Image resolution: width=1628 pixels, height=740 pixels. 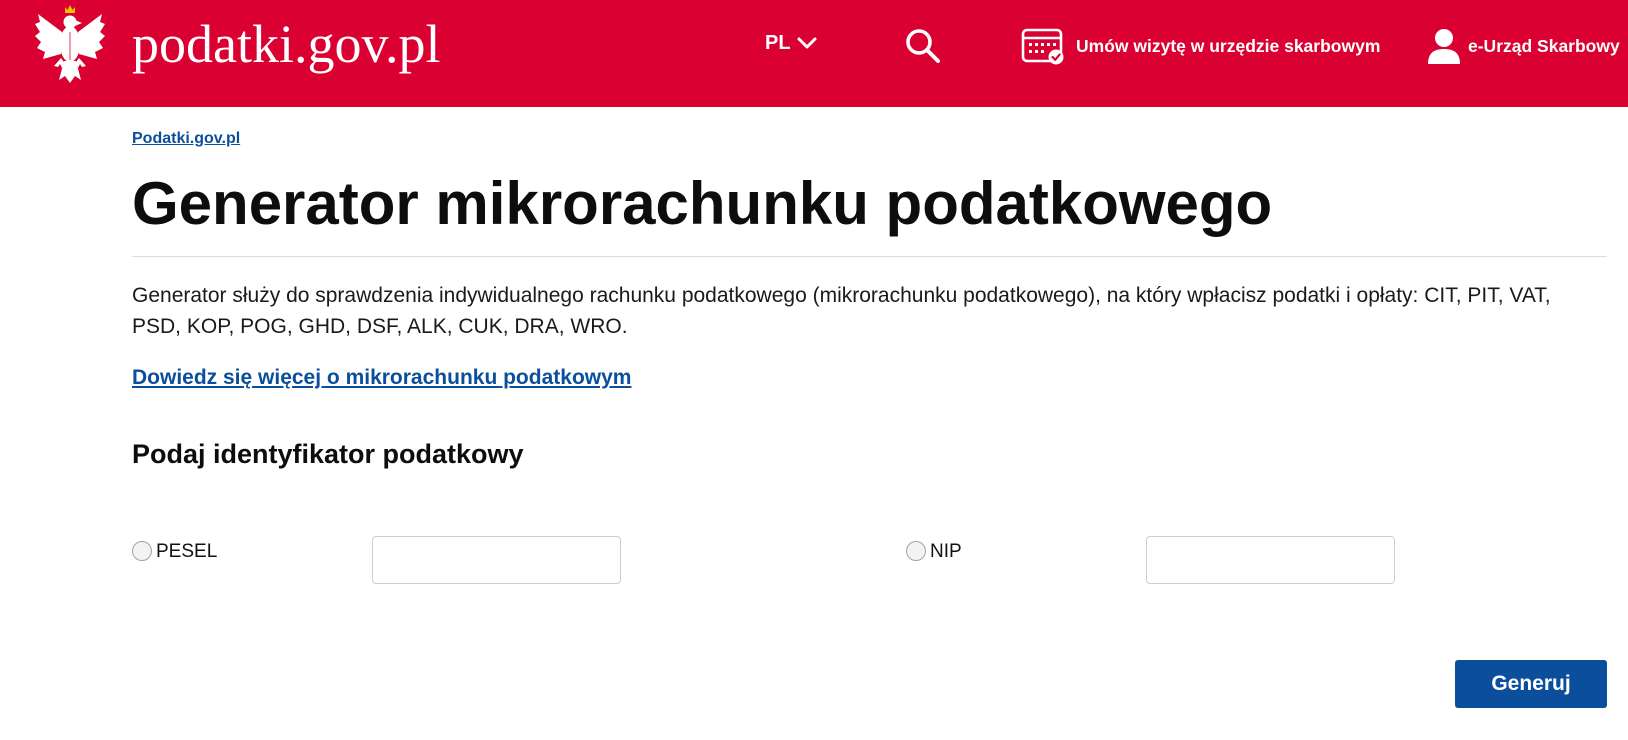 I want to click on section-heading: Podaj identyfikator podatkowy, so click(x=328, y=454).